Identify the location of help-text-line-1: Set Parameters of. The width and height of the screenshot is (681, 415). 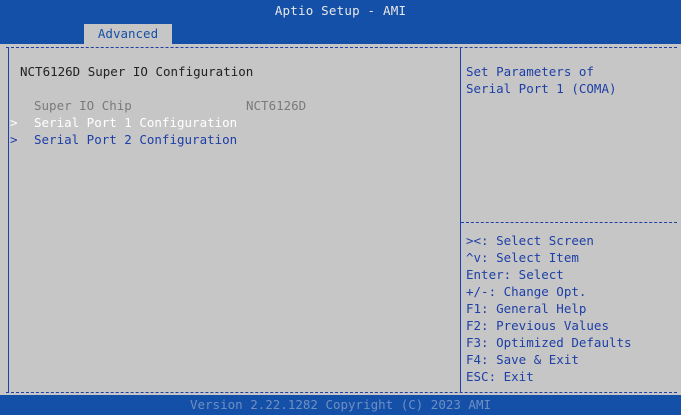
(530, 71).